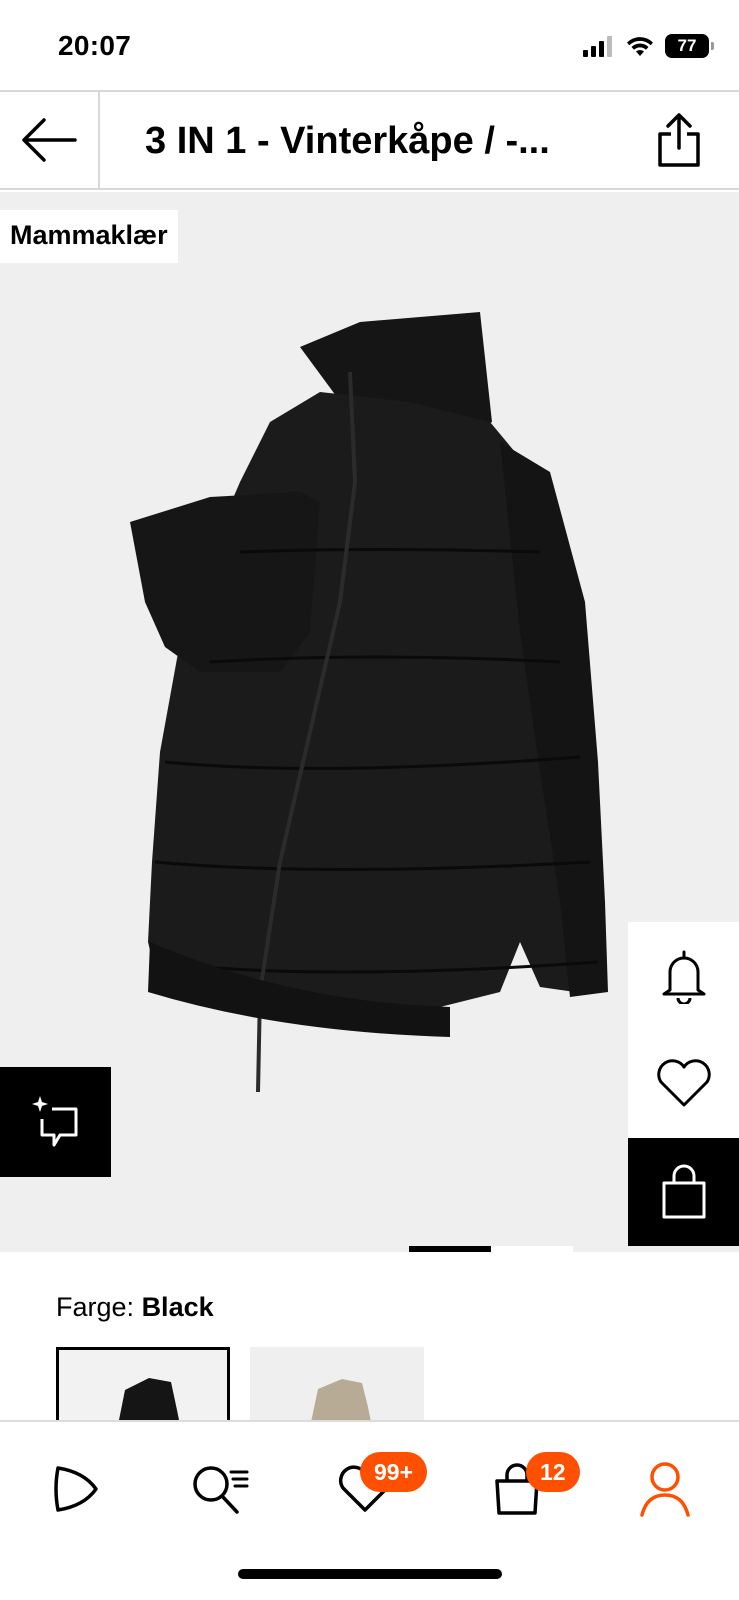 The image size is (739, 1600). I want to click on category-tag: Mammaklær, so click(89, 236).